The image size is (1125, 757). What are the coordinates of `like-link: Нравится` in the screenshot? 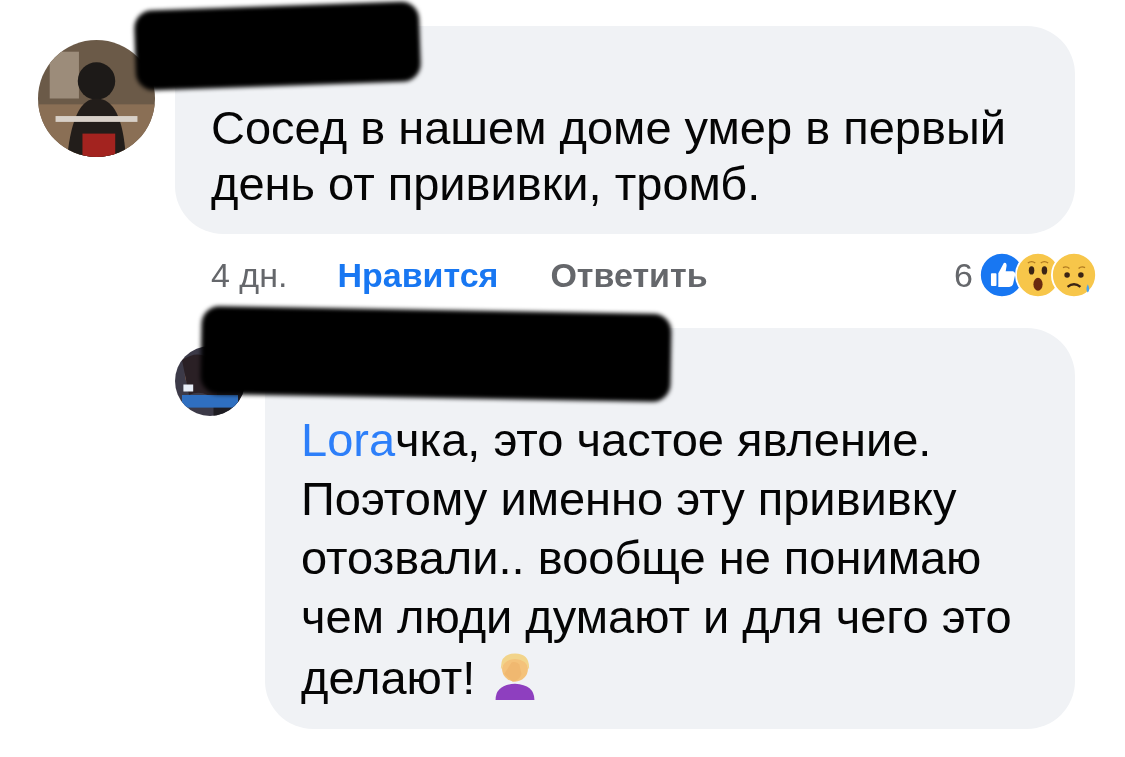 It's located at (418, 275).